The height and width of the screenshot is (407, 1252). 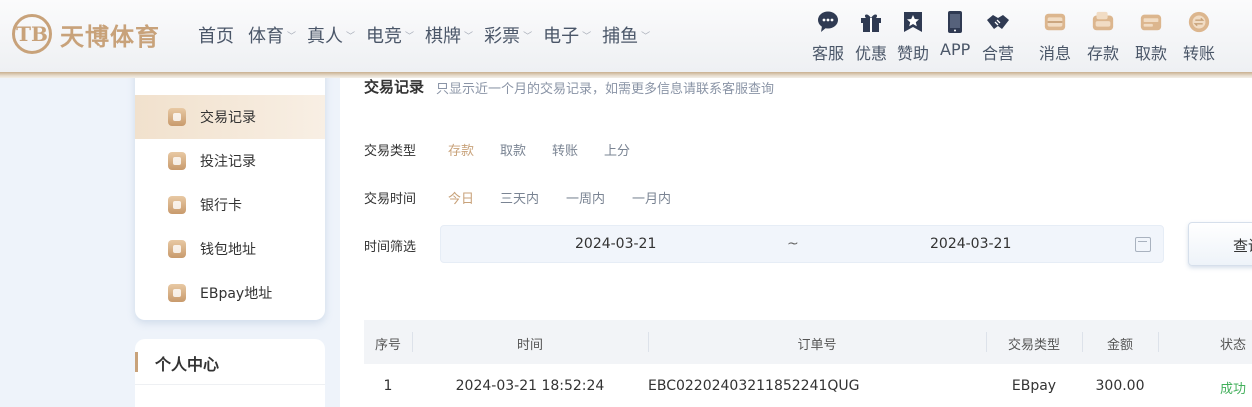 I want to click on nav-label: 棋牌, so click(x=443, y=36).